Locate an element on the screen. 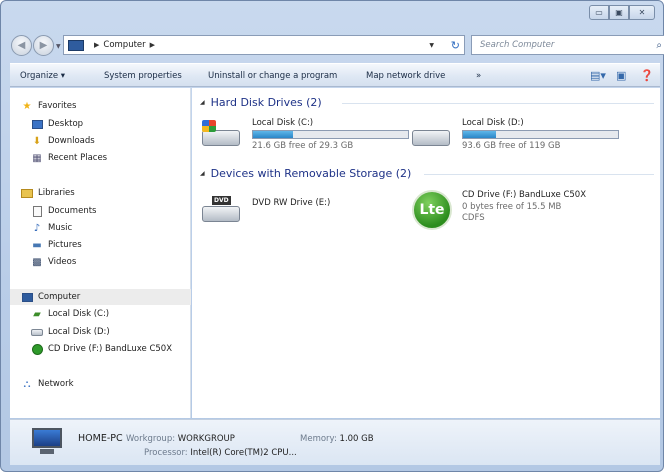 Image resolution: width=664 pixels, height=472 pixels. nav-downloads: ⬇ Downloads is located at coordinates (120, 141).